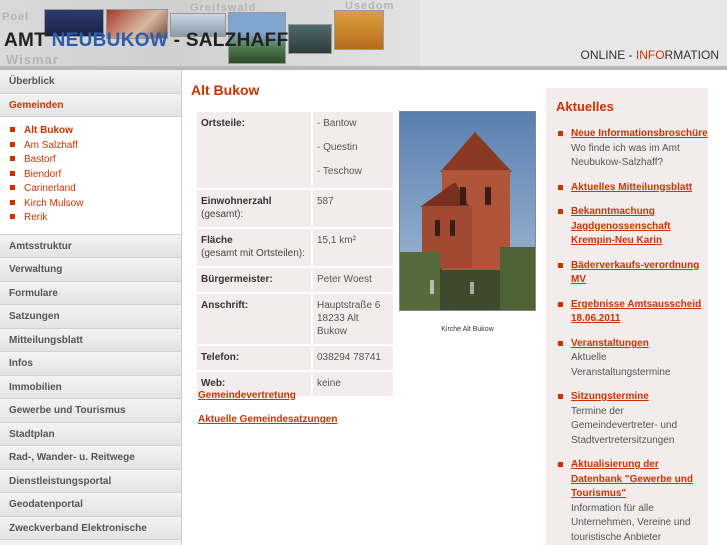  I want to click on row-value: Peter Woest, so click(353, 280).